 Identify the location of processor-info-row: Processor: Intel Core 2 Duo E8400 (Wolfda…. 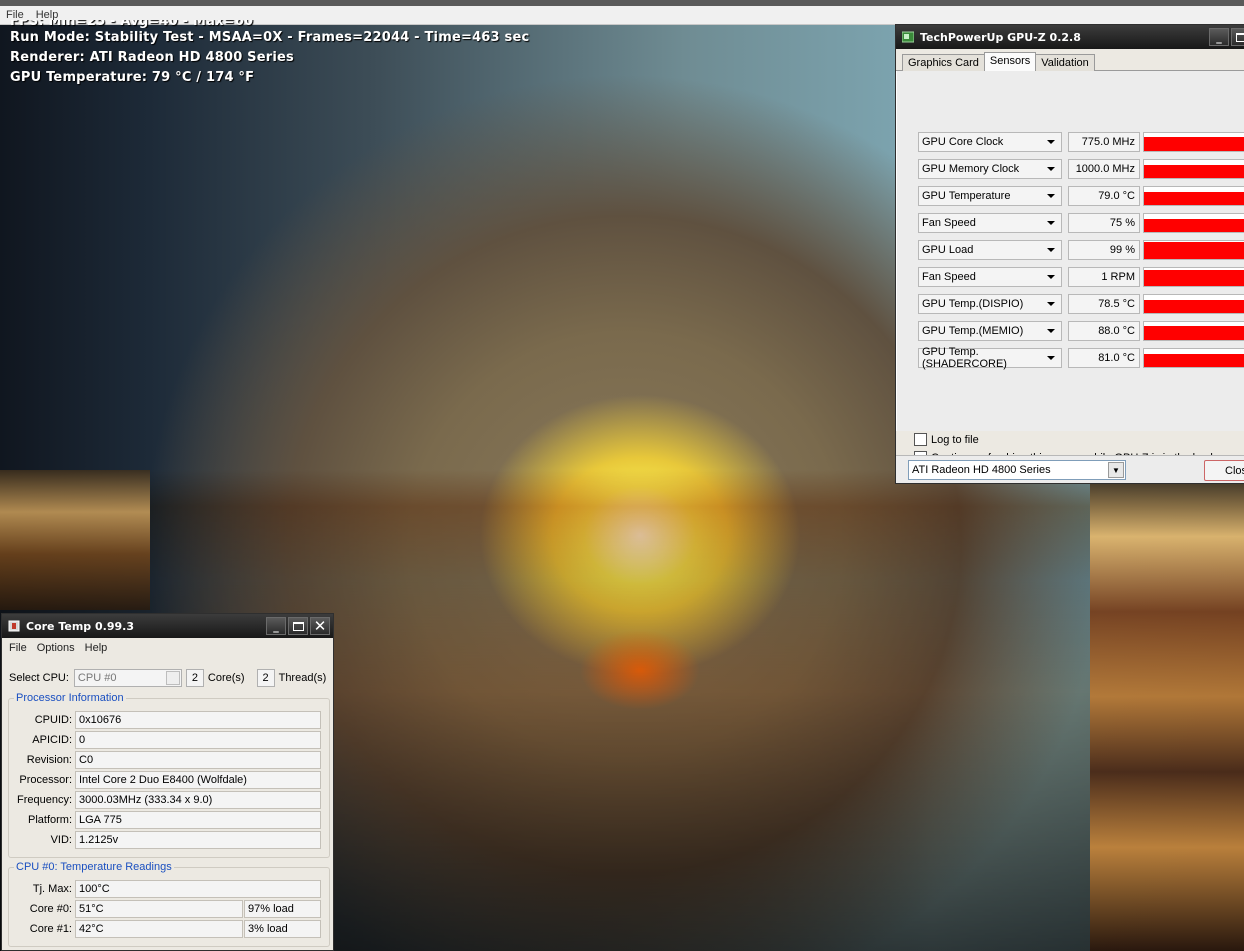
(165, 780).